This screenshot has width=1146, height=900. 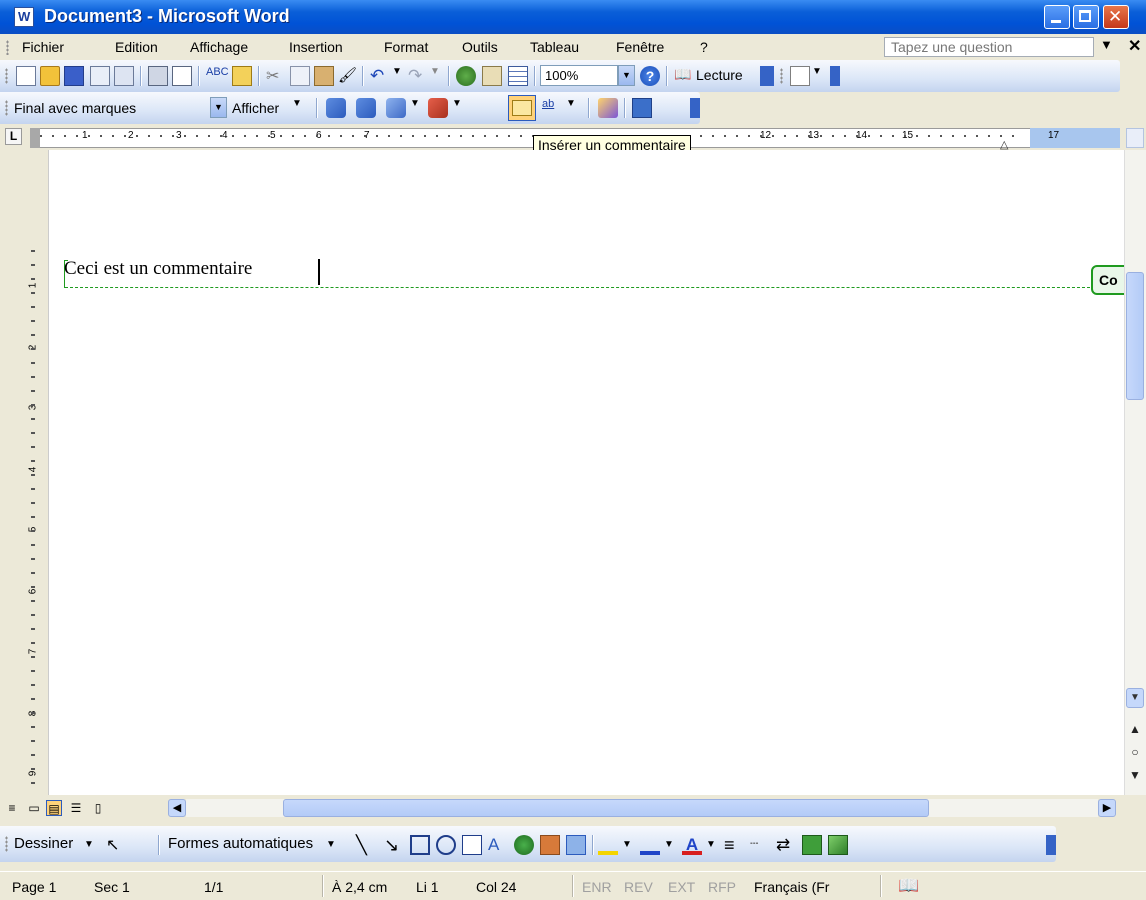 What do you see at coordinates (242, 76) in the screenshot?
I see `research-icon` at bounding box center [242, 76].